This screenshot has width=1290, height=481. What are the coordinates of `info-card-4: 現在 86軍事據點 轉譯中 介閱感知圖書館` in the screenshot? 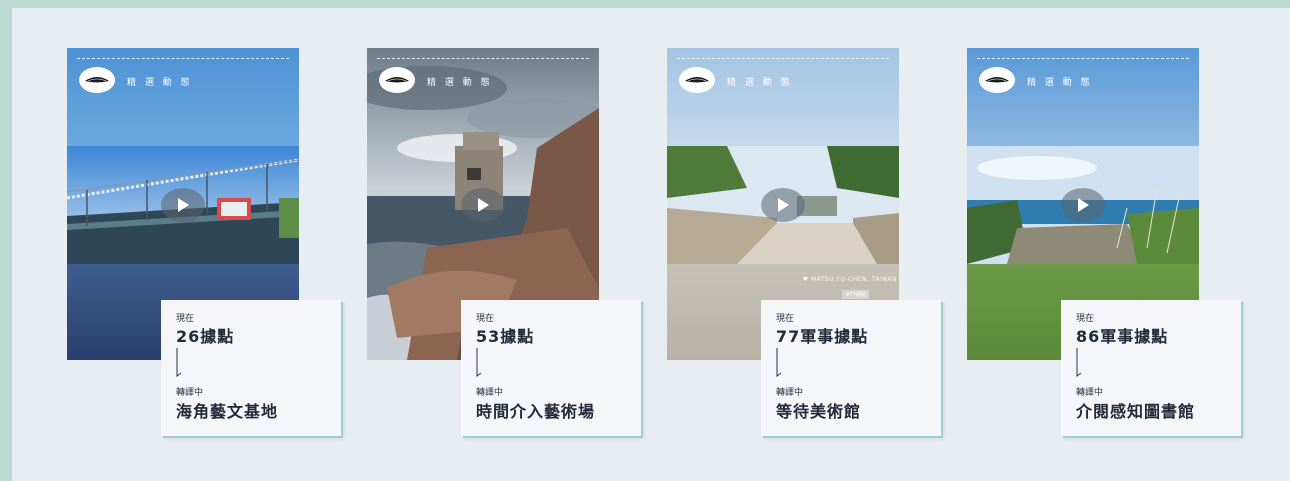 It's located at (1151, 368).